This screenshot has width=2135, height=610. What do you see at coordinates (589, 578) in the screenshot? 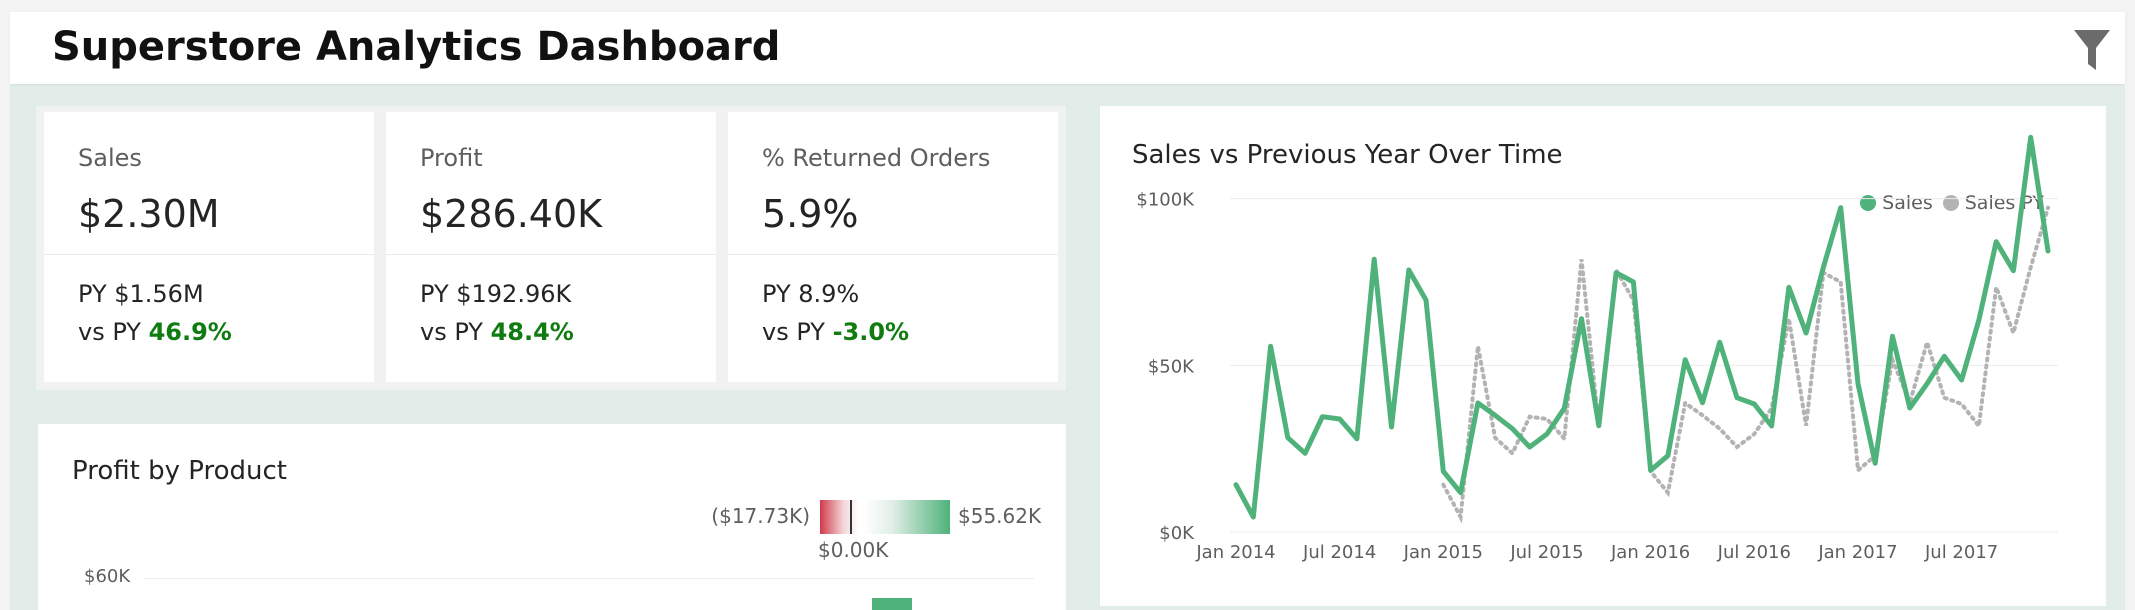
I see `gridline` at bounding box center [589, 578].